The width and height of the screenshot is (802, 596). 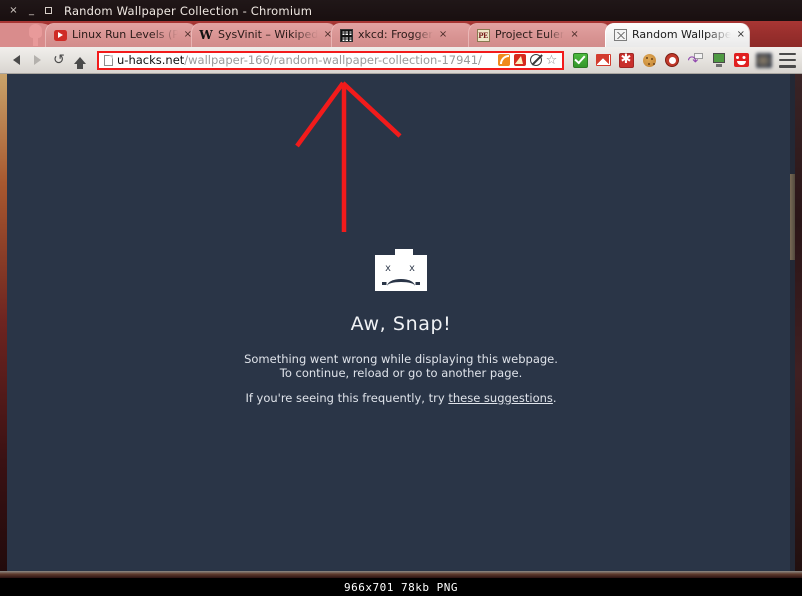 What do you see at coordinates (787, 60) in the screenshot?
I see `hamburger-menu-icon` at bounding box center [787, 60].